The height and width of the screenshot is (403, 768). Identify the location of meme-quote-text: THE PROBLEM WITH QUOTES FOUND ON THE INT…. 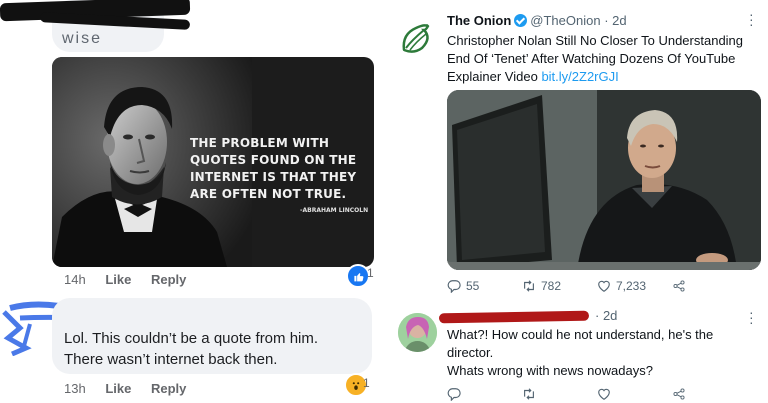
(273, 168).